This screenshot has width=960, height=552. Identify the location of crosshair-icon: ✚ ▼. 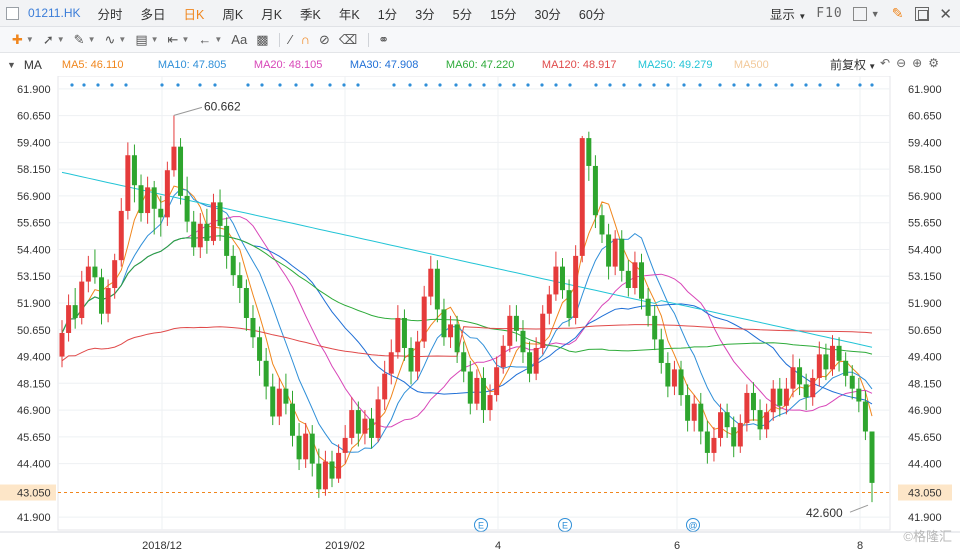
(23, 40).